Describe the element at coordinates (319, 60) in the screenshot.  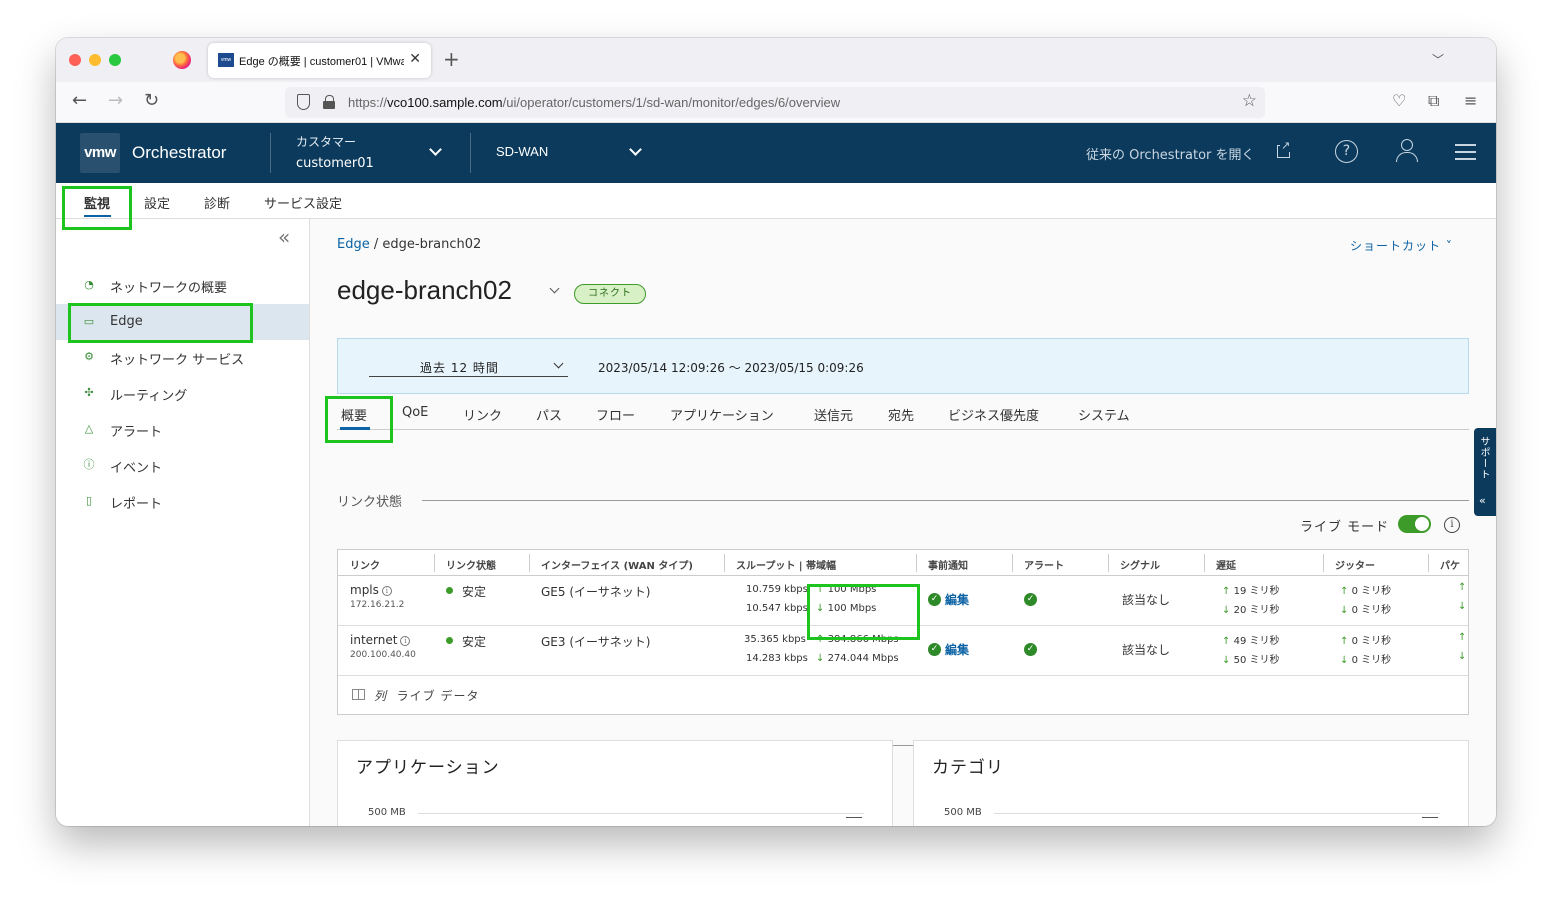
I see `browser-tab: vmw Edge の概要 | customer01 | VMware ✕` at that location.